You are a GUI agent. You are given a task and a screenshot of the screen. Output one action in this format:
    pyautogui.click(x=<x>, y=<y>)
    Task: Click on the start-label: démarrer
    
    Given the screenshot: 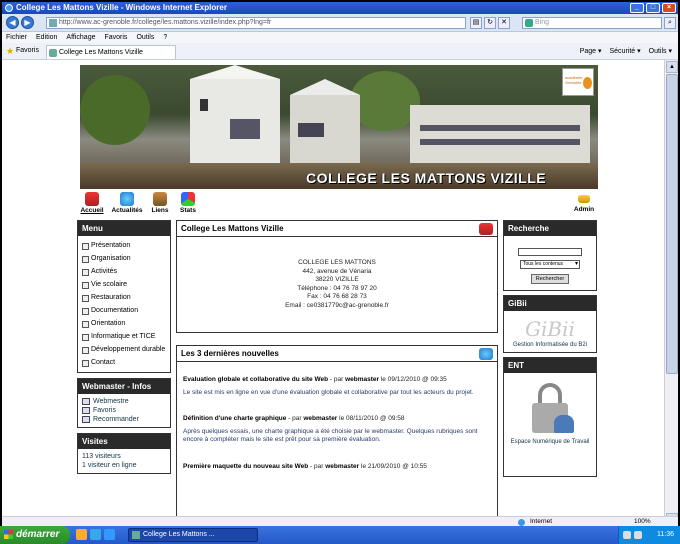 What is the action you would take?
    pyautogui.click(x=38, y=534)
    